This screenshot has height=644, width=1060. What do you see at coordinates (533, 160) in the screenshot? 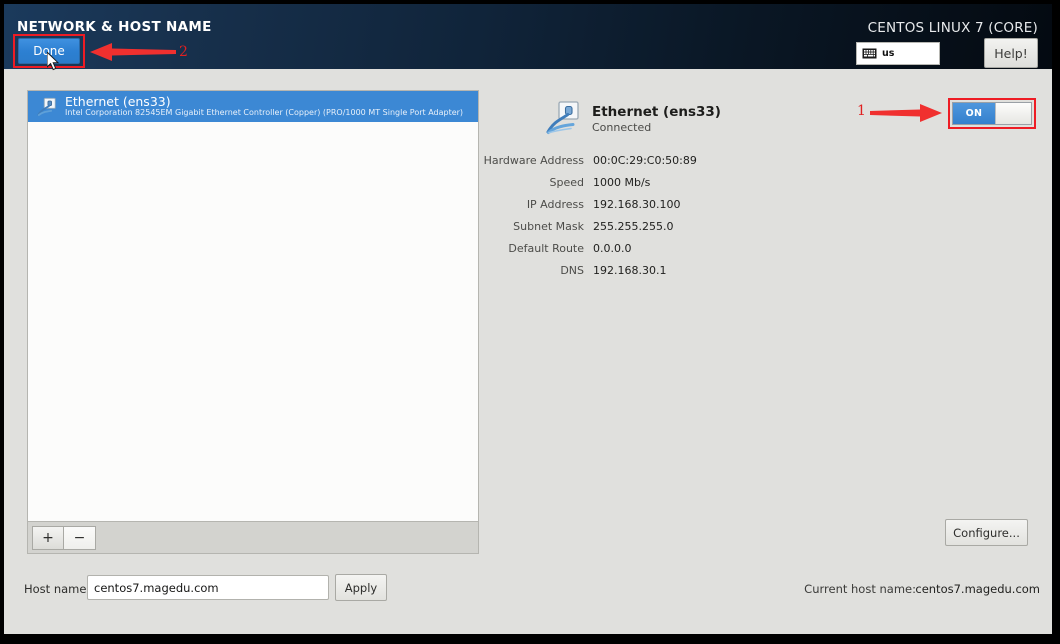
I see `detail-key: Hardware Address` at bounding box center [533, 160].